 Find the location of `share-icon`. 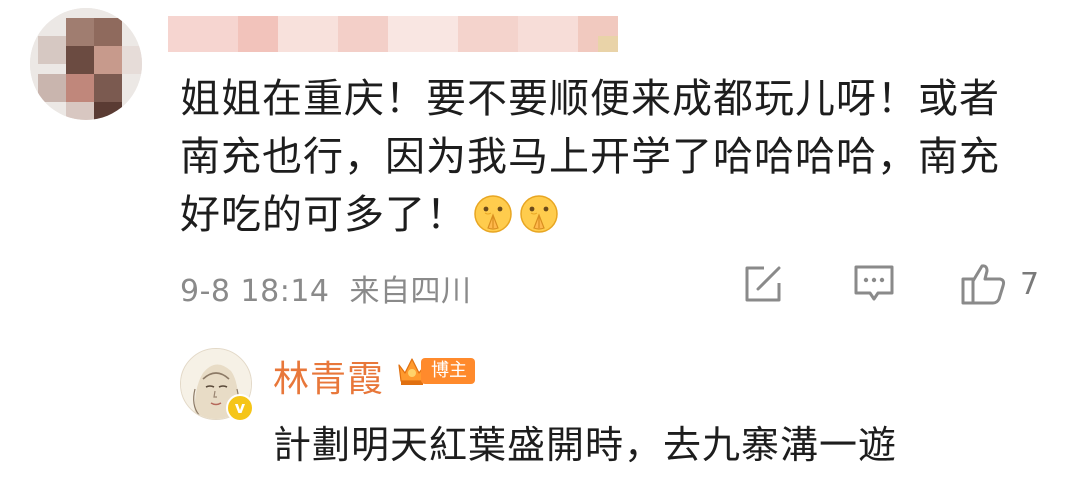

share-icon is located at coordinates (763, 284).